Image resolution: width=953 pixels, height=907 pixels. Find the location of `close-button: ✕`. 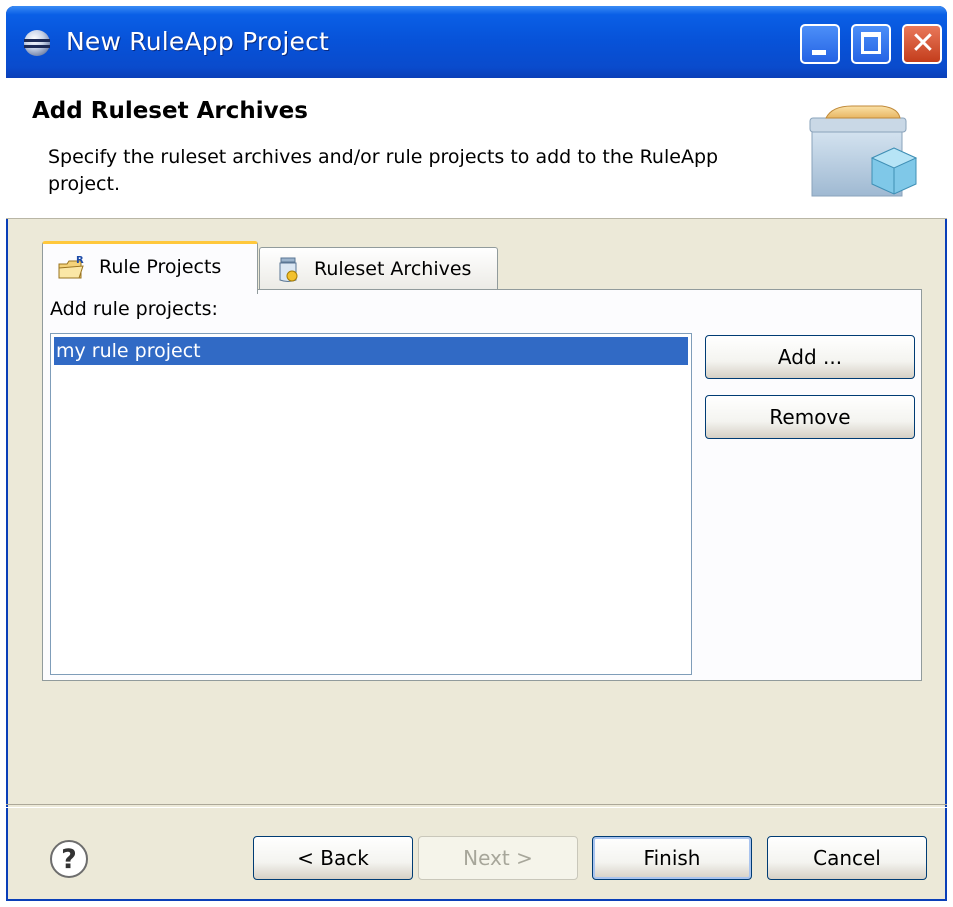

close-button: ✕ is located at coordinates (922, 44).